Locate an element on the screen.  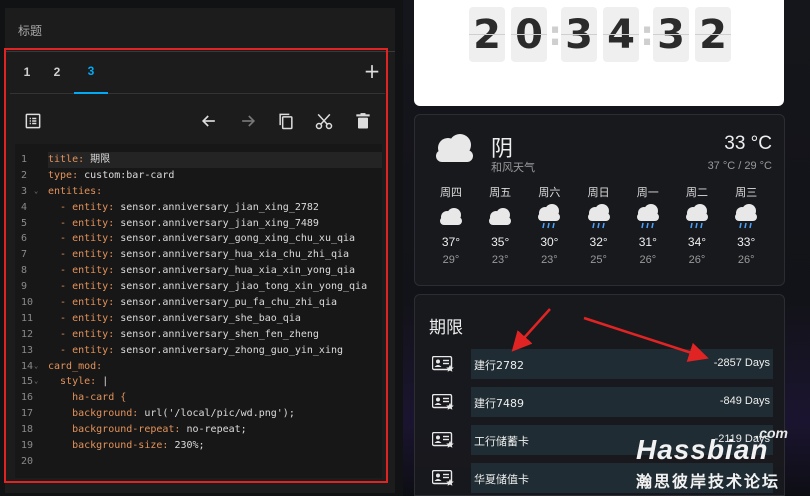
watermark-main: Hassbian is located at coordinates (702, 449).